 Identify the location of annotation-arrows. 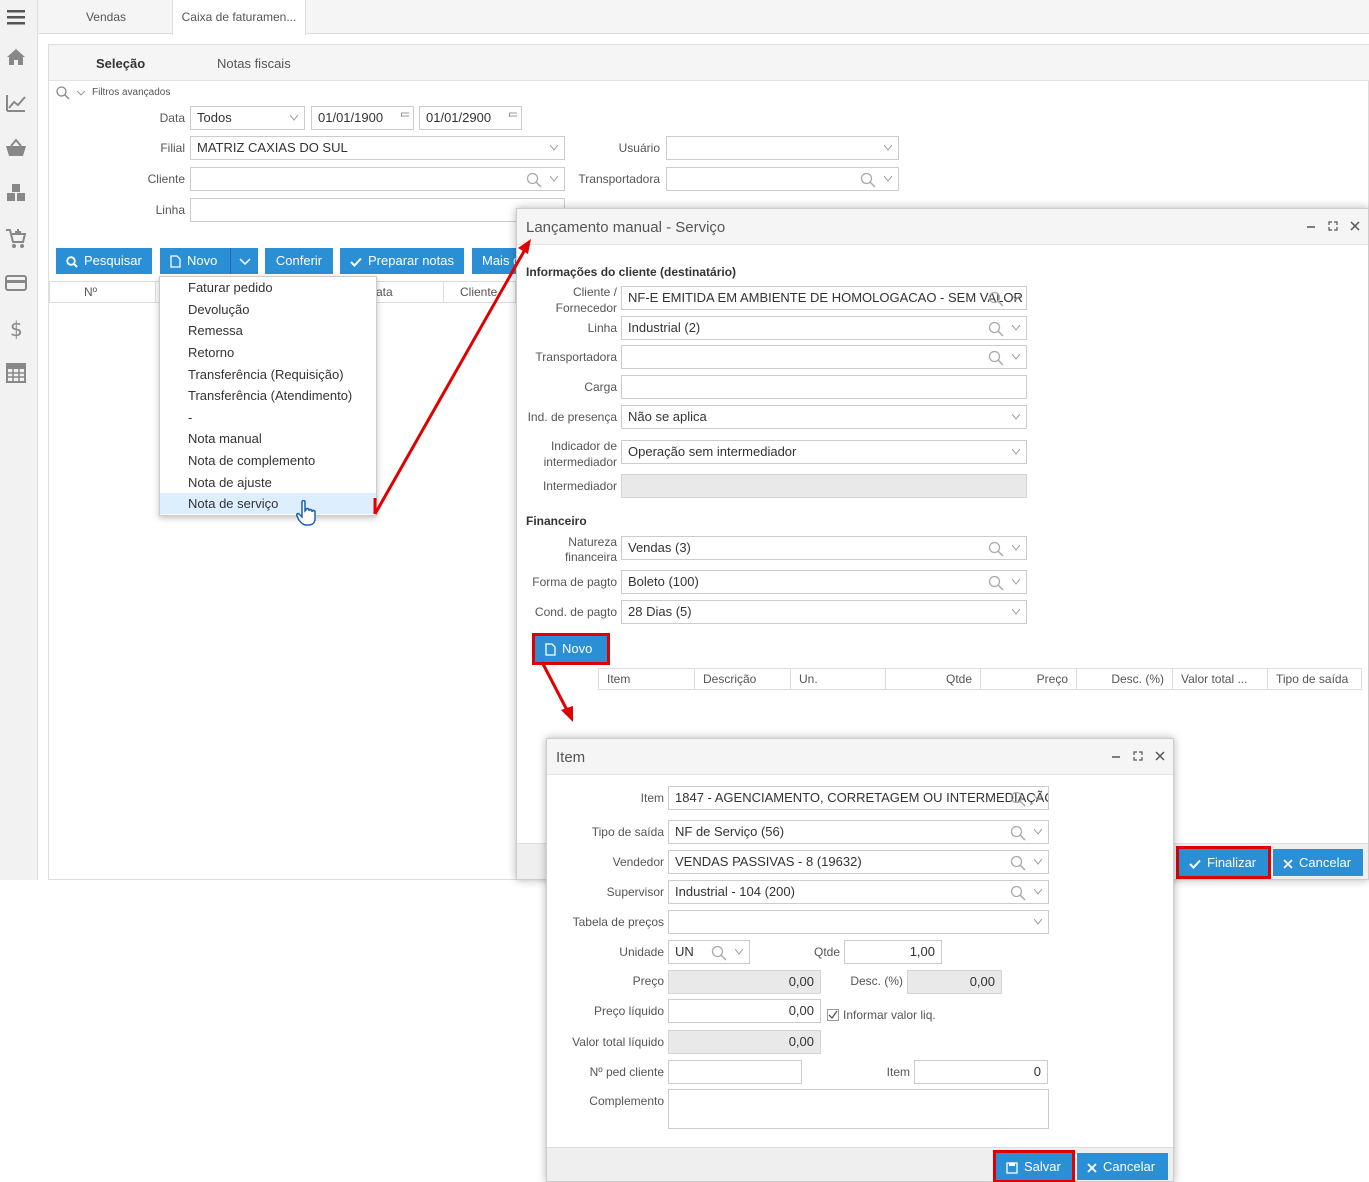
(473, 480).